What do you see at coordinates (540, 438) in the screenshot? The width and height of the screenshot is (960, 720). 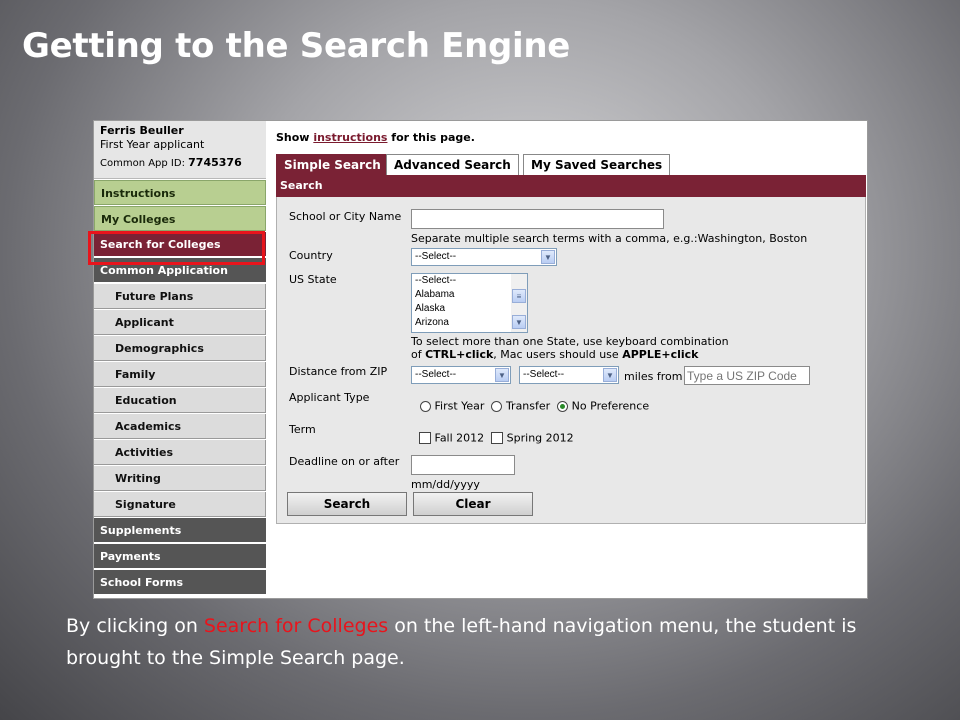 I see `spring-2012-label: Spring 2012` at bounding box center [540, 438].